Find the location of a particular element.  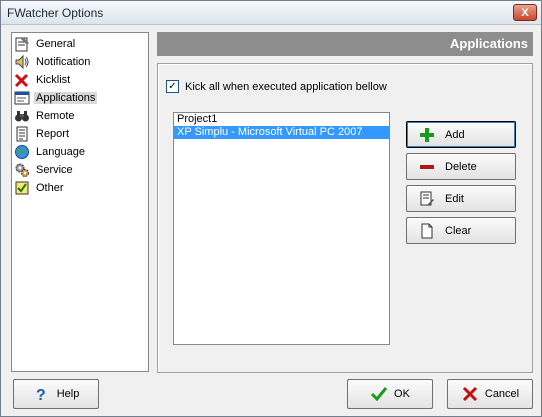

gears-icon is located at coordinates (22, 170).